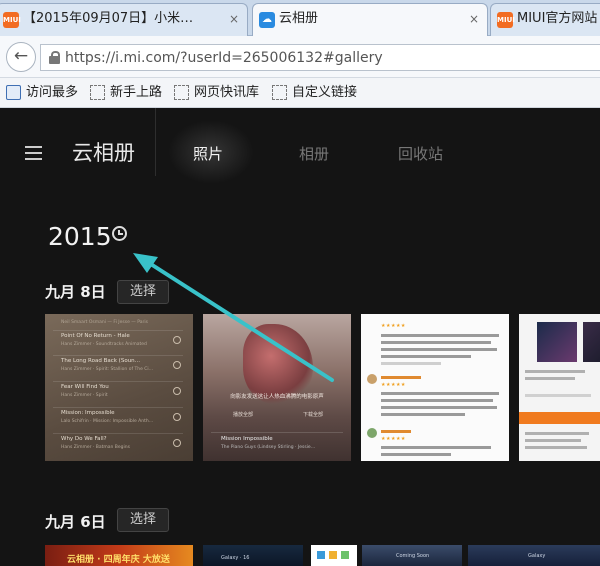  I want to click on photo-thumbnail-reviews: ★★★★★ ★★★★★ ★★★★★, so click(435, 387).